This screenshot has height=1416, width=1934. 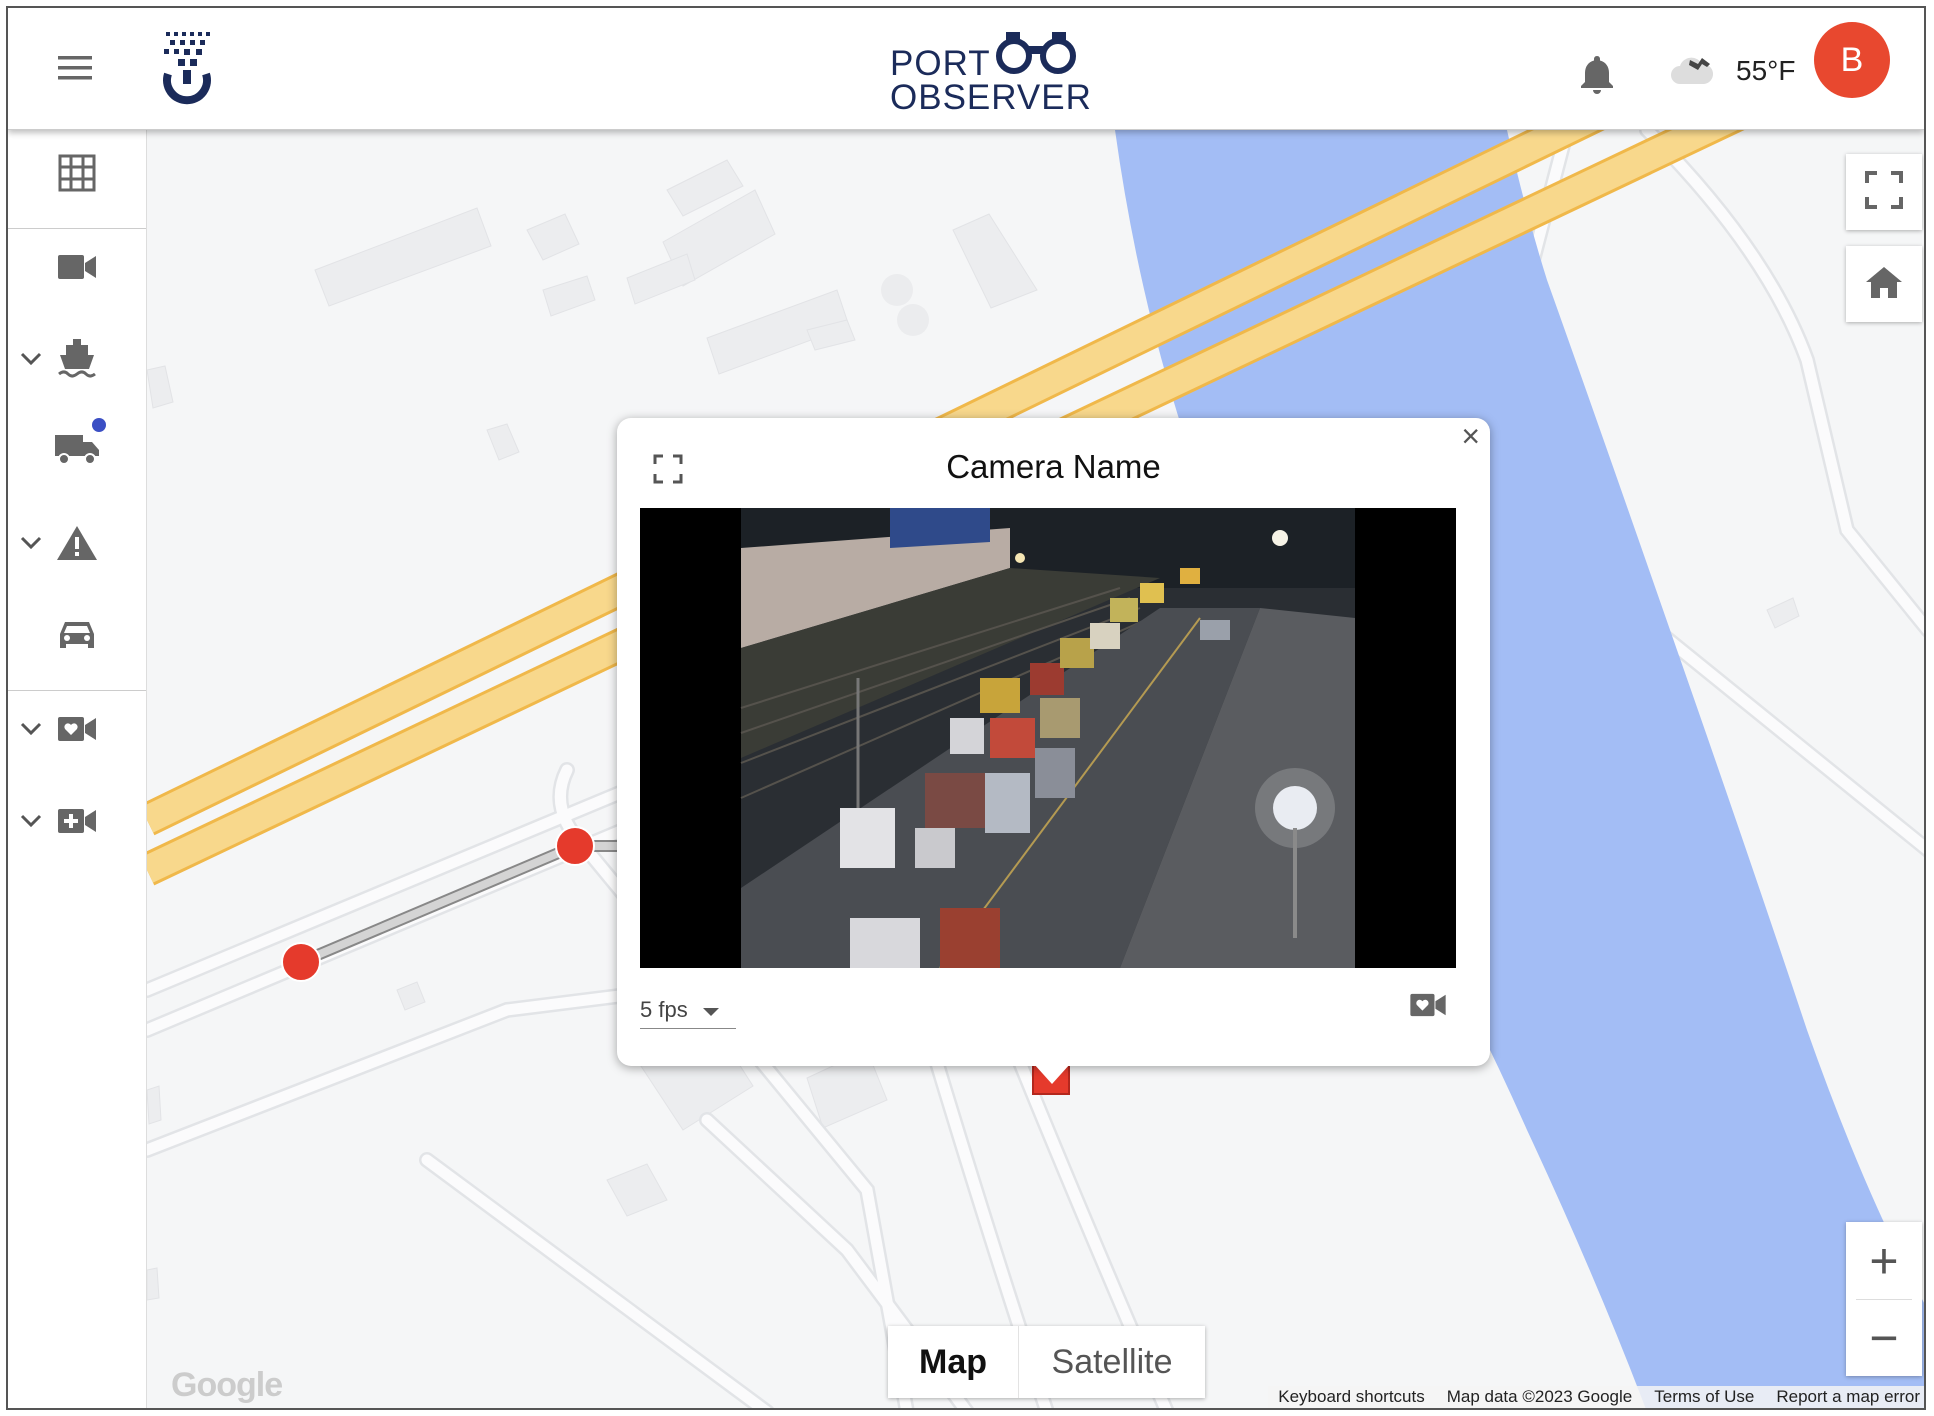 I want to click on zoom-out-button: −, so click(x=1884, y=1338).